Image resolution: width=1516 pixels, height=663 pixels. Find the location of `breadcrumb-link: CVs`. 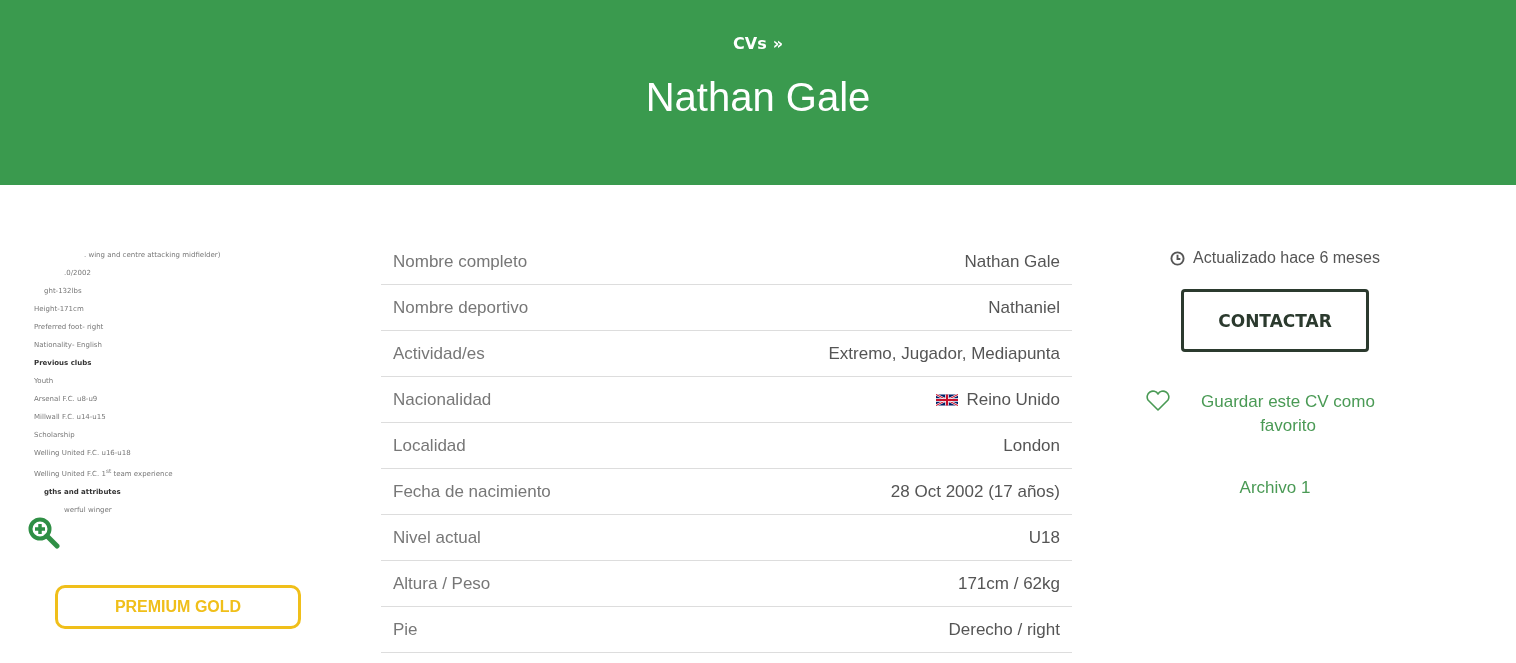

breadcrumb-link: CVs is located at coordinates (750, 43).